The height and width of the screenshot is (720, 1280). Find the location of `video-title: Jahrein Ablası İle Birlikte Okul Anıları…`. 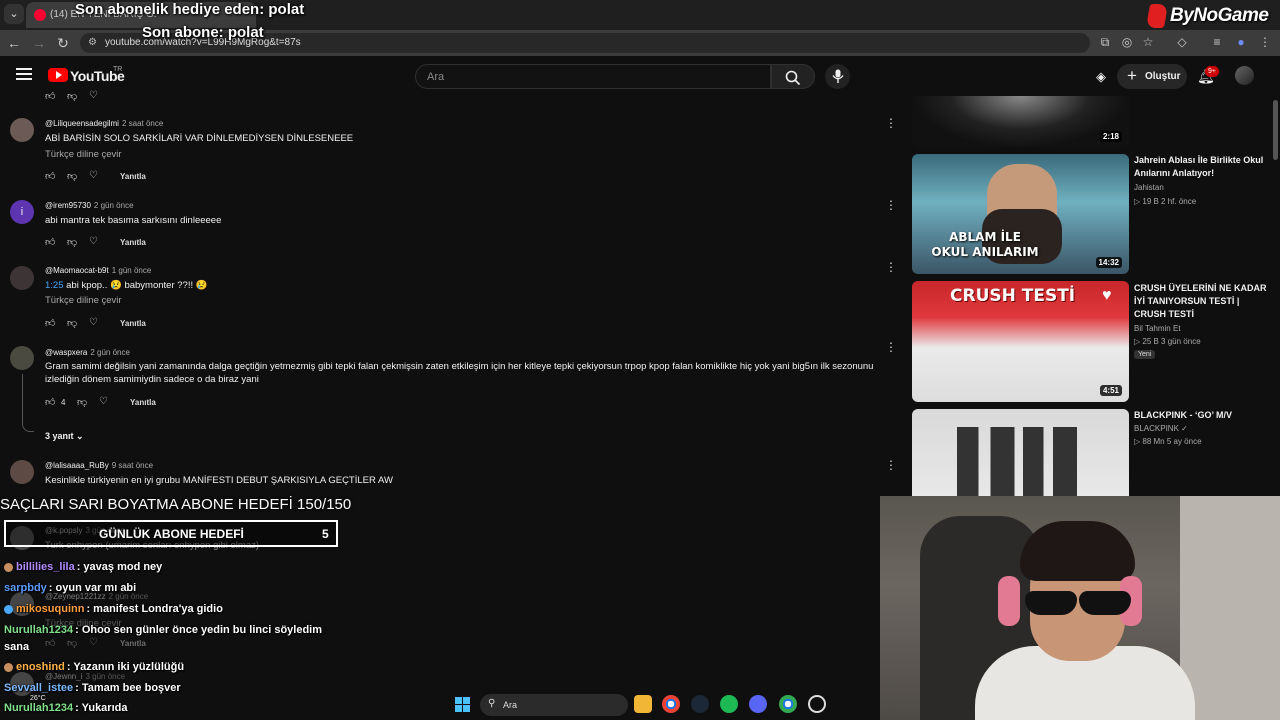

video-title: Jahrein Ablası İle Birlikte Okul Anıları… is located at coordinates (1201, 167).